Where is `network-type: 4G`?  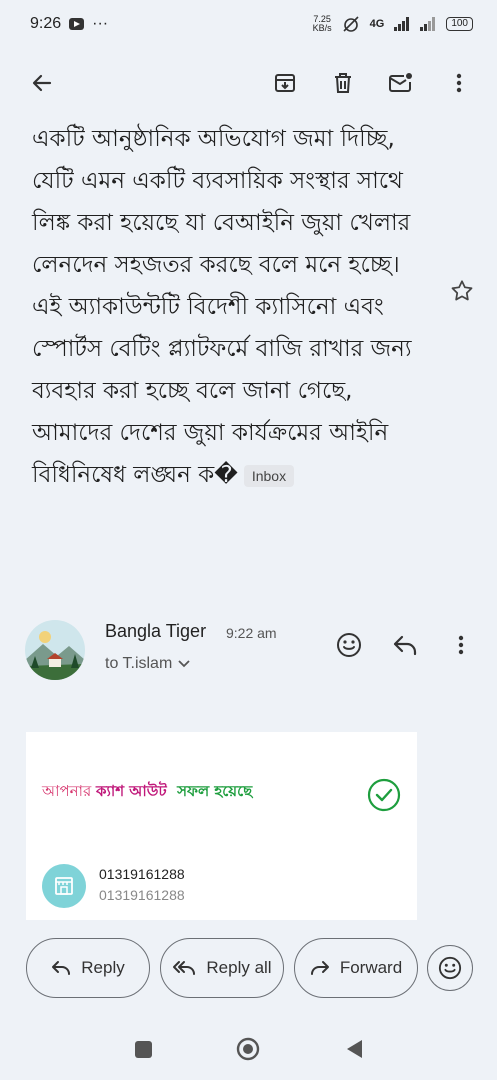 network-type: 4G is located at coordinates (377, 24).